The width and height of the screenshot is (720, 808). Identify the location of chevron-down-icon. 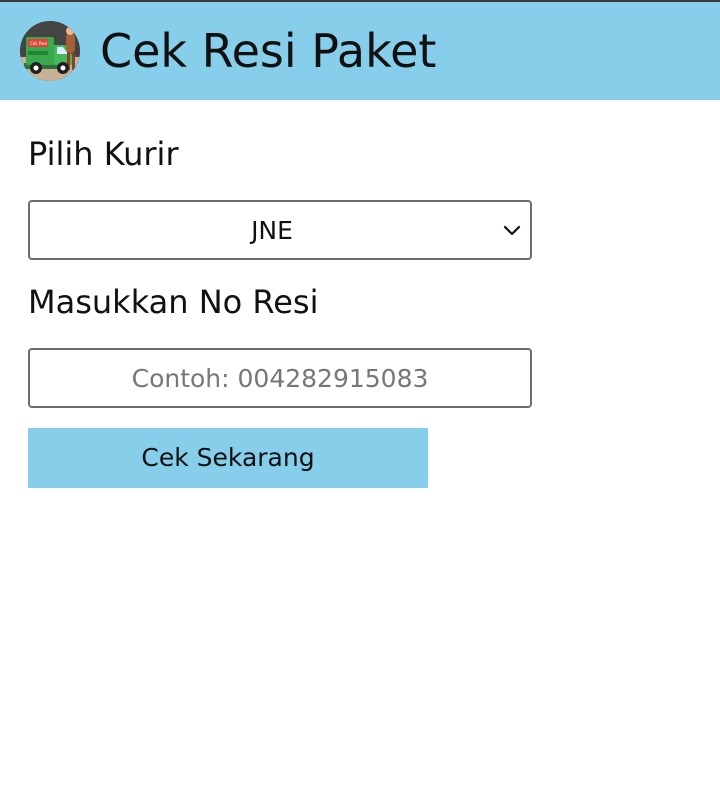
(512, 230).